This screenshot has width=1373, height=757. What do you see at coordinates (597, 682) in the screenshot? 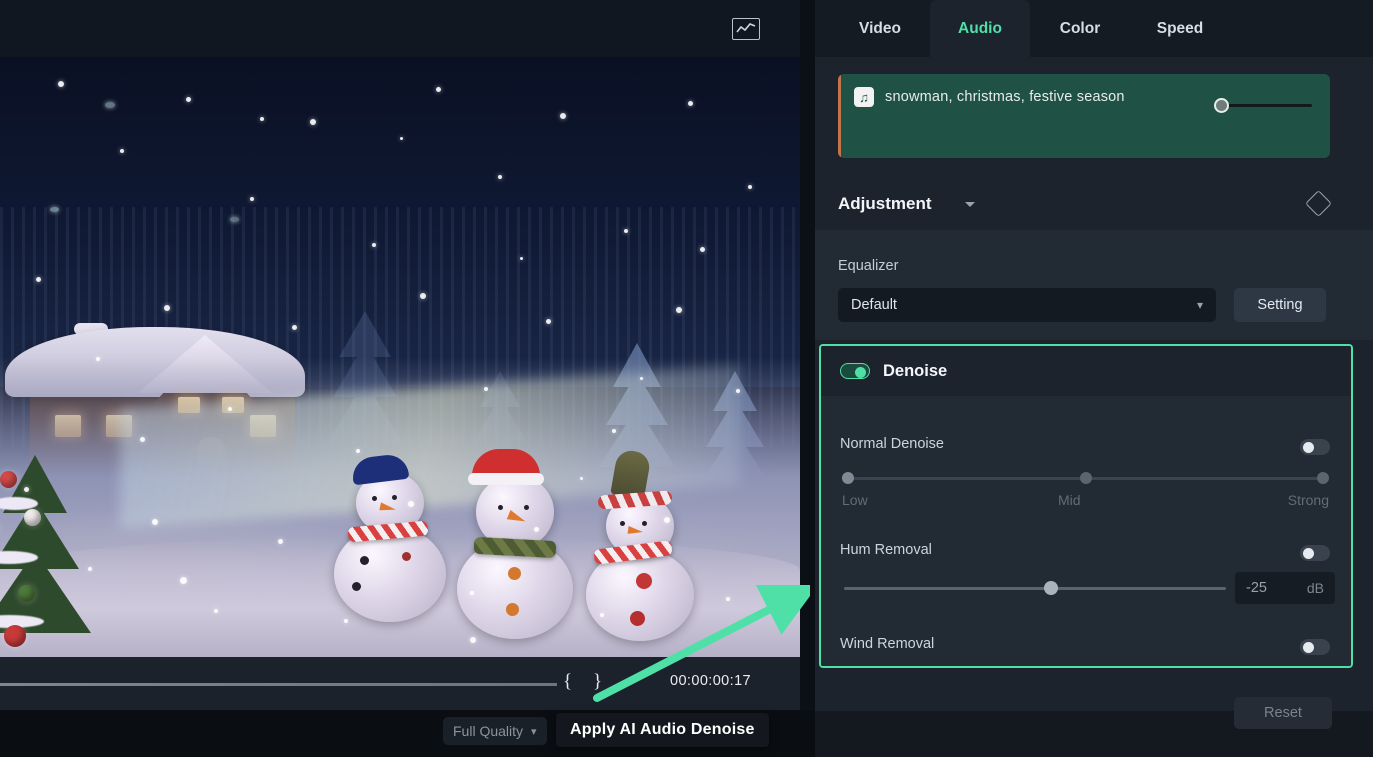
I see `mark-out-button: }` at bounding box center [597, 682].